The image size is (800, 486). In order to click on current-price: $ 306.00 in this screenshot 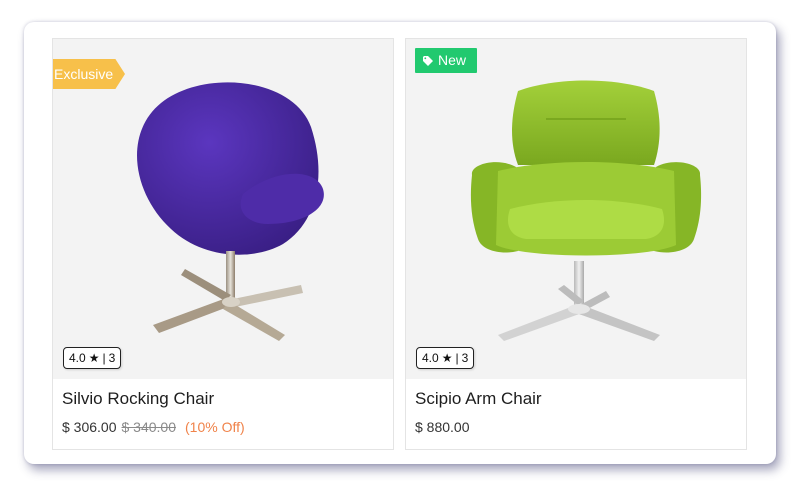, I will do `click(89, 427)`.